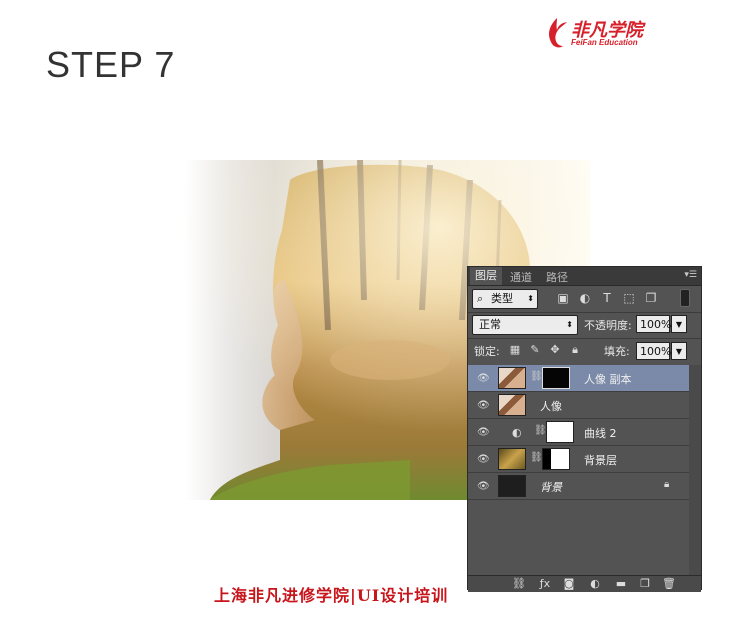 This screenshot has width=750, height=628. I want to click on tab-paths: 路径, so click(557, 277).